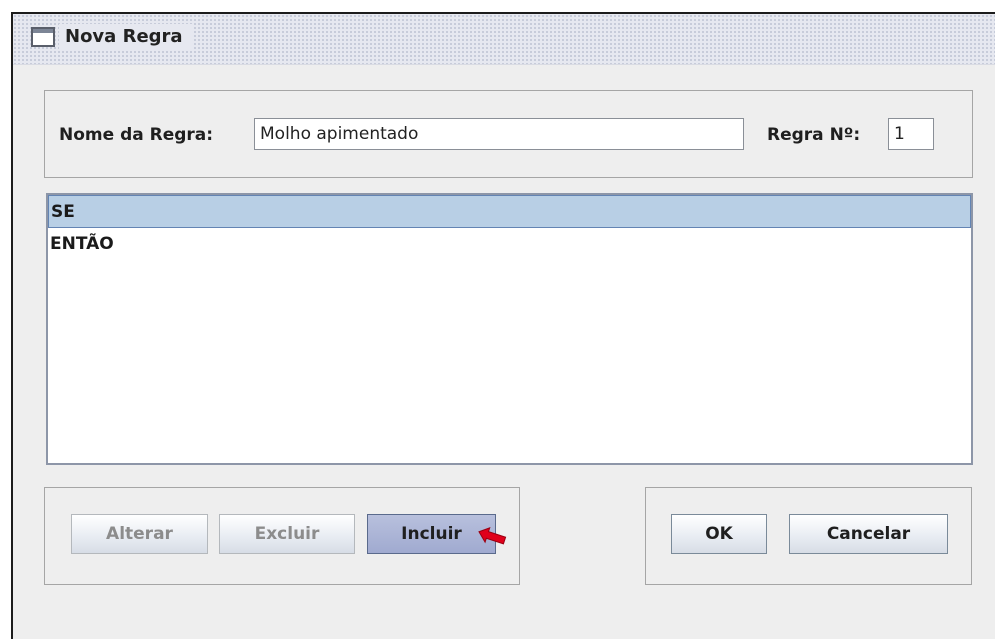  What do you see at coordinates (814, 135) in the screenshot?
I see `rule-number-label: Regra Nº:` at bounding box center [814, 135].